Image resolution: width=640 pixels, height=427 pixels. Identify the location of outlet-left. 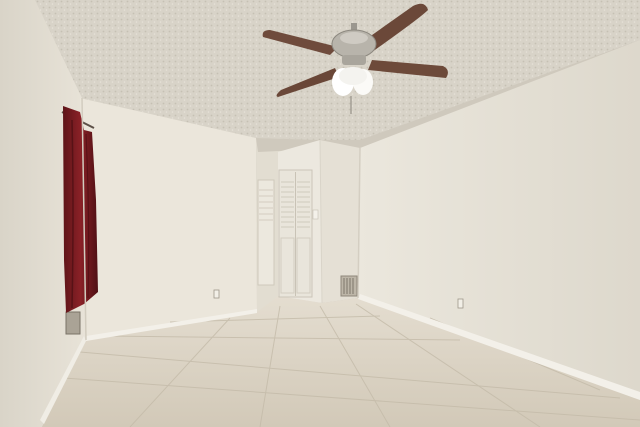
(216, 294).